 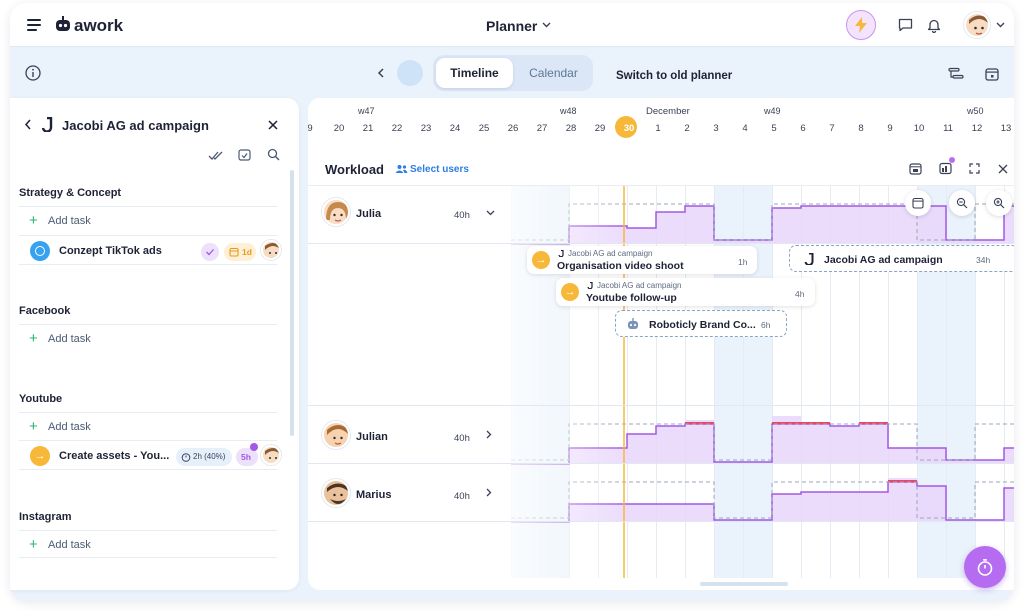 I want to click on tab-timeline: Timeline, so click(x=474, y=73).